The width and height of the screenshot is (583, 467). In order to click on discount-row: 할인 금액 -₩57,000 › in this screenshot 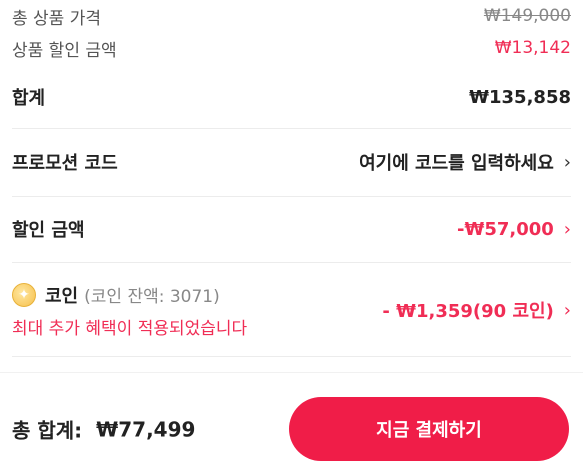, I will do `click(291, 229)`.